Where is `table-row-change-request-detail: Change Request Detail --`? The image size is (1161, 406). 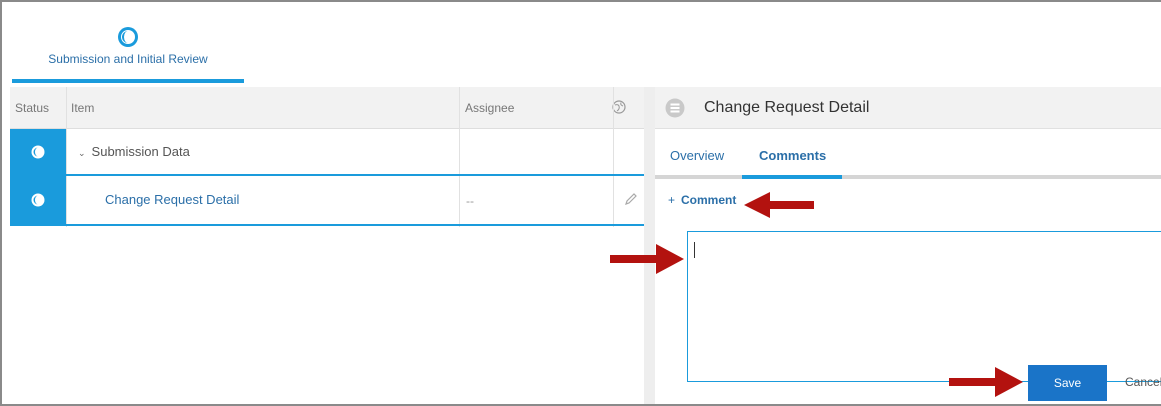 table-row-change-request-detail: Change Request Detail -- is located at coordinates (327, 201).